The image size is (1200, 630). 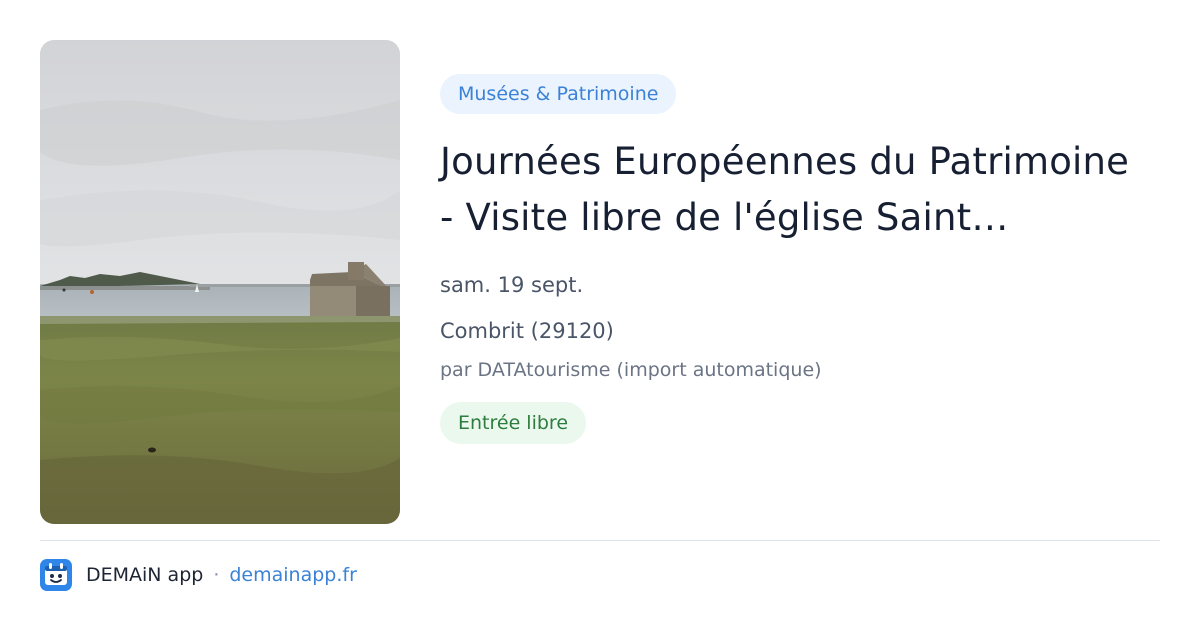 What do you see at coordinates (600, 540) in the screenshot?
I see `footer-divider` at bounding box center [600, 540].